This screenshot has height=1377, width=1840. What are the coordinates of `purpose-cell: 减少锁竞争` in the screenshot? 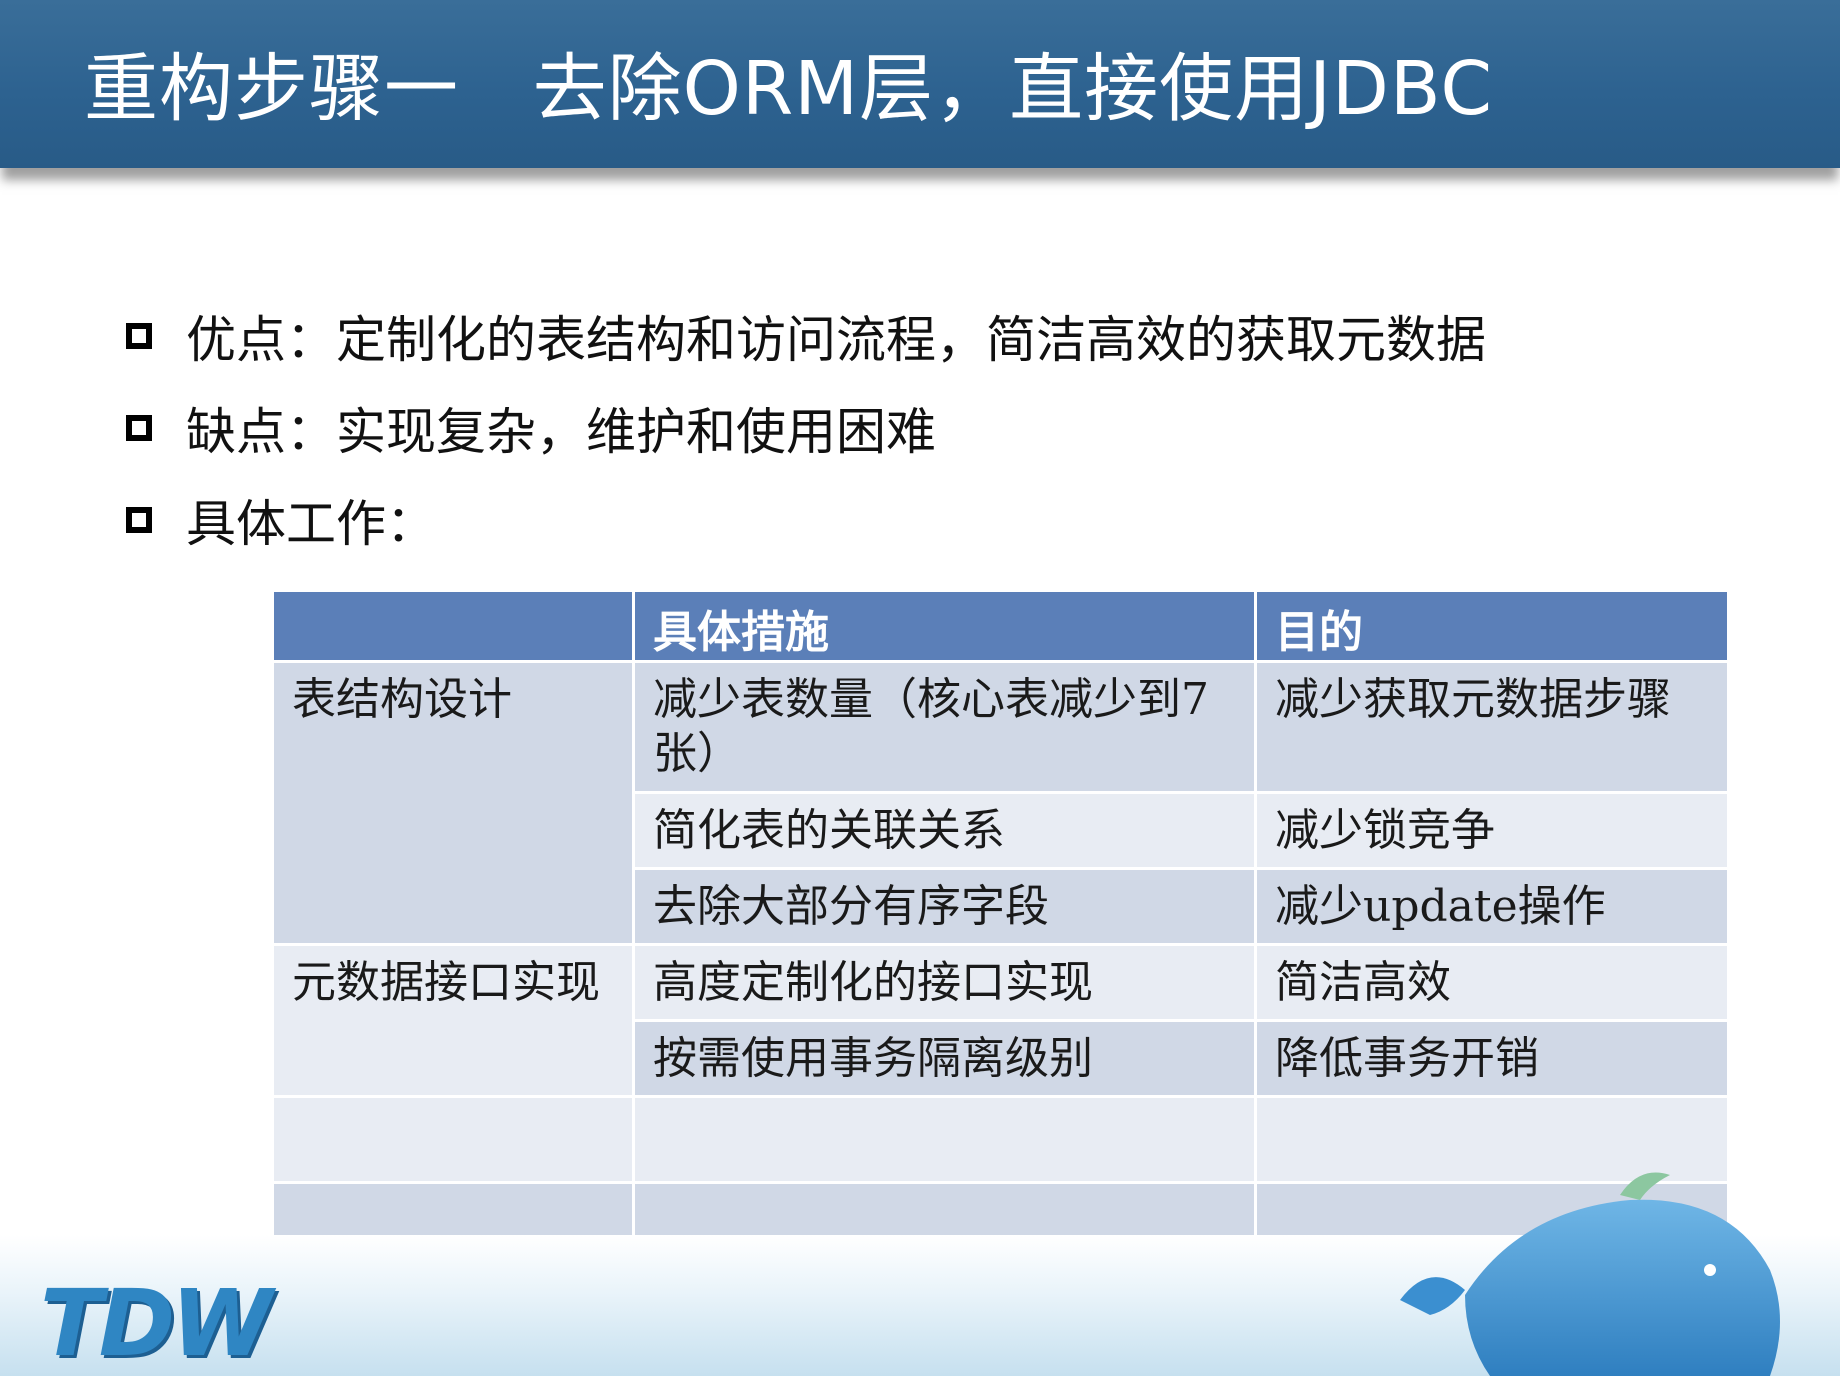 It's located at (1492, 830).